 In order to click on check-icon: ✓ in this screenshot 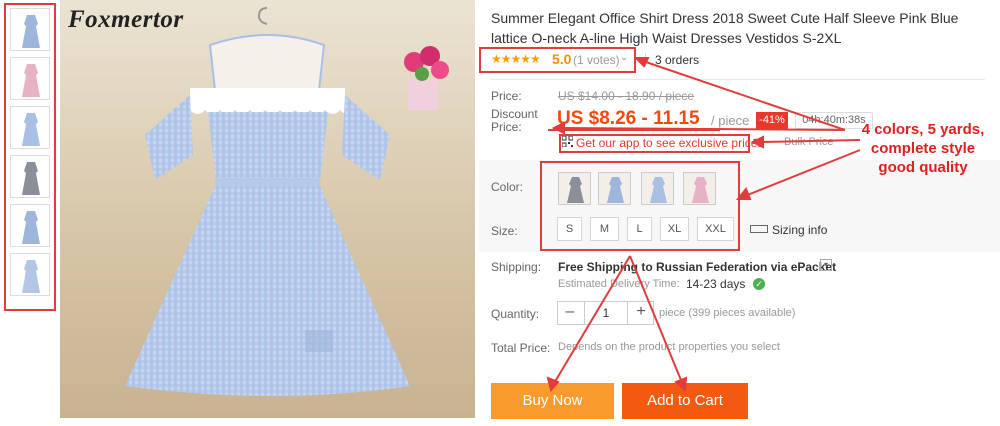, I will do `click(759, 284)`.